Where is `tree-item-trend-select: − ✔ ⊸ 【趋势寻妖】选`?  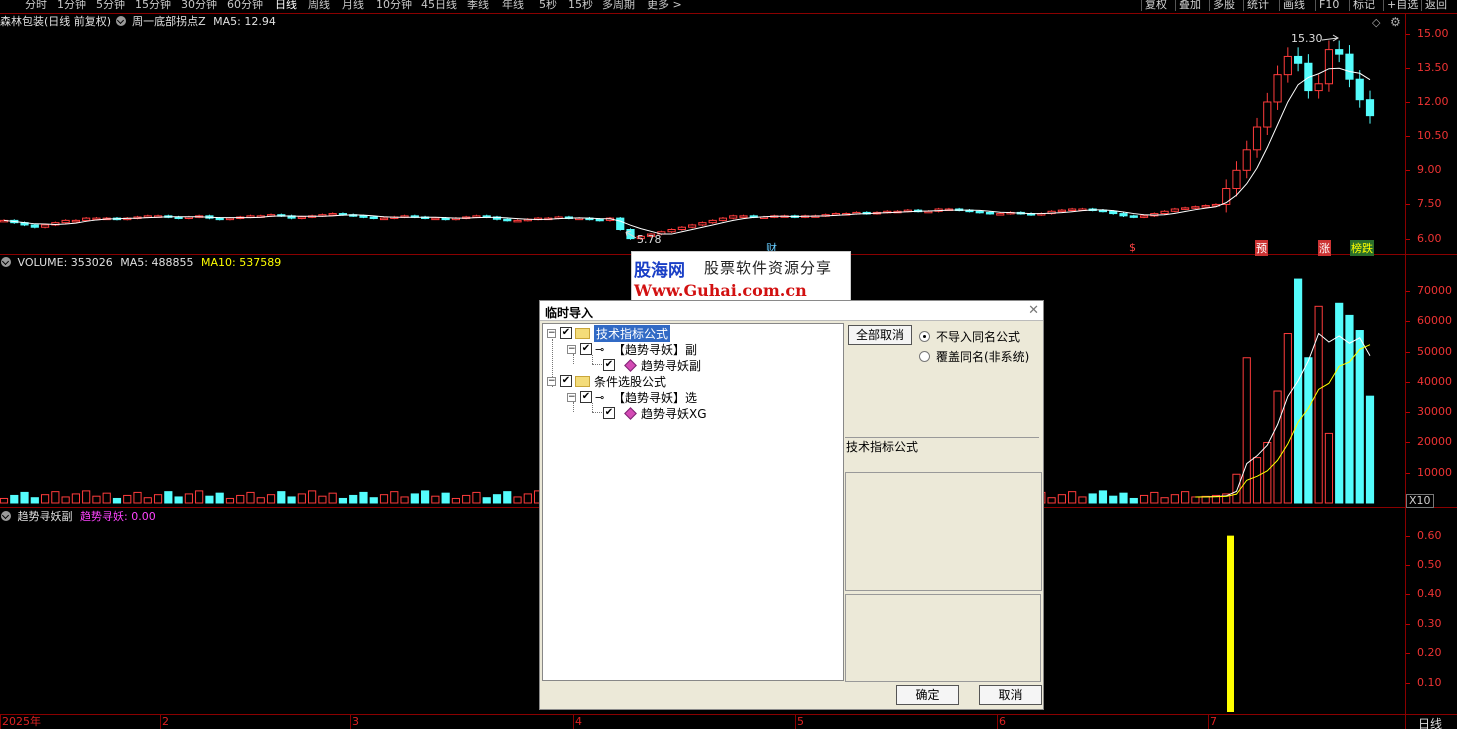
tree-item-trend-select: − ✔ ⊸ 【趋势寻妖】选 is located at coordinates (632, 397).